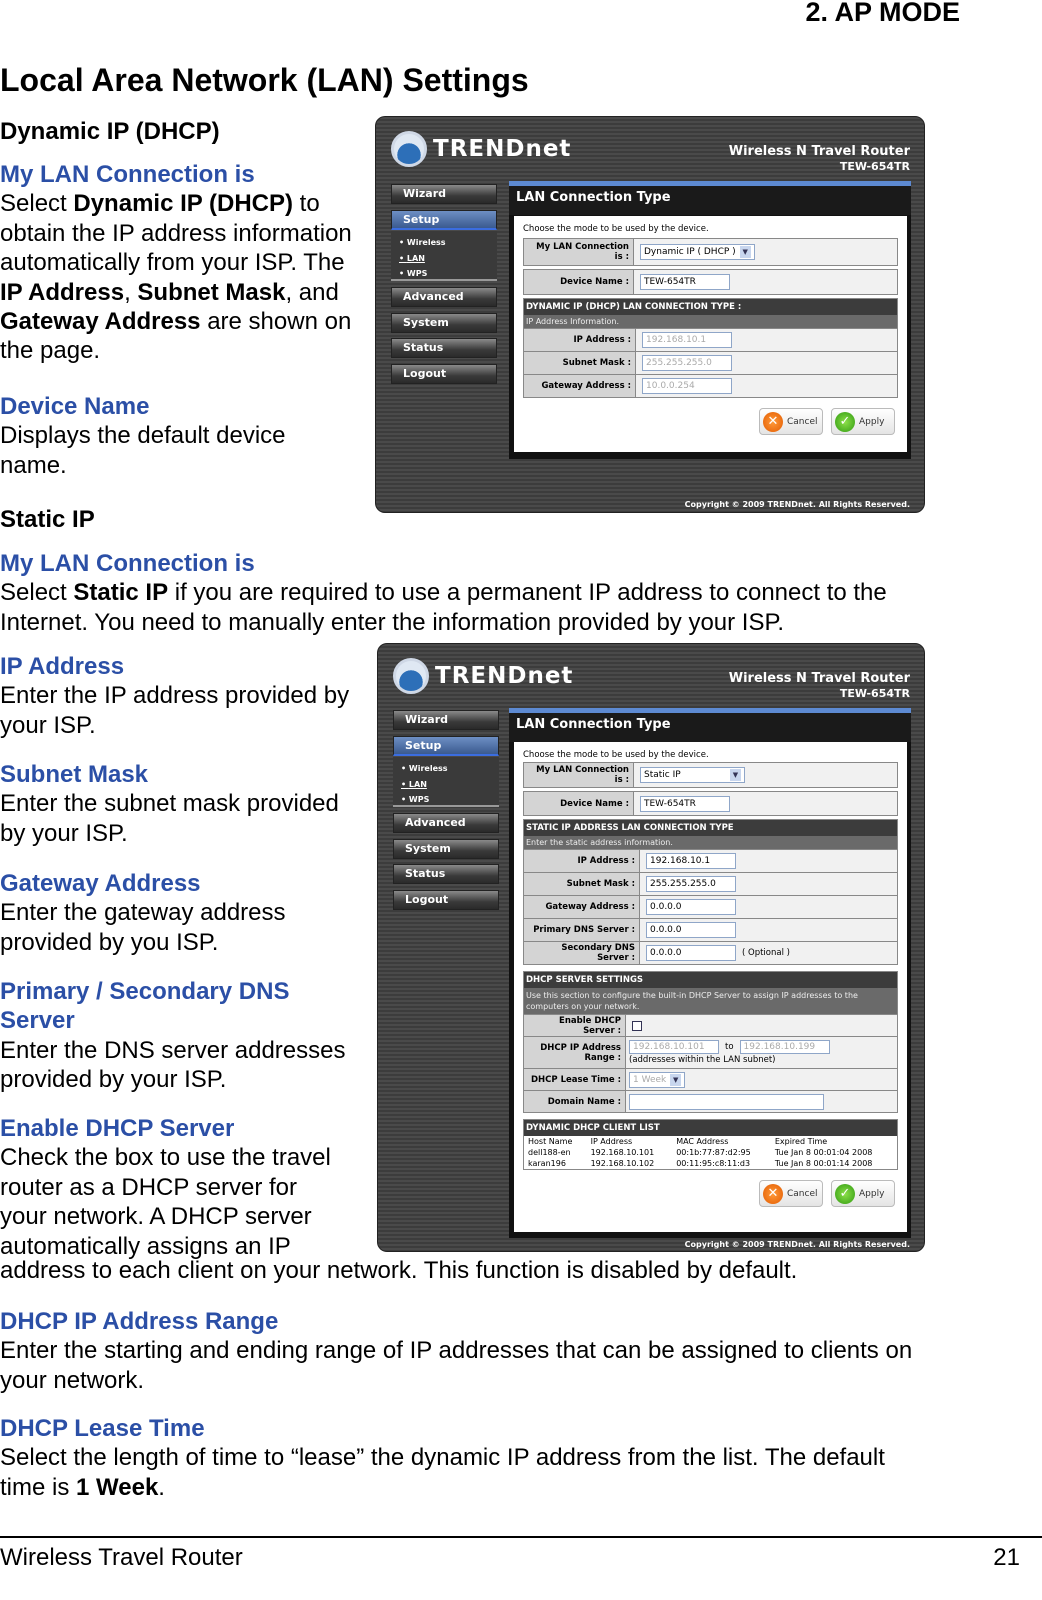 The height and width of the screenshot is (1600, 1042). I want to click on dynamic-heading: Dynamic IP (DHCP), so click(110, 131).